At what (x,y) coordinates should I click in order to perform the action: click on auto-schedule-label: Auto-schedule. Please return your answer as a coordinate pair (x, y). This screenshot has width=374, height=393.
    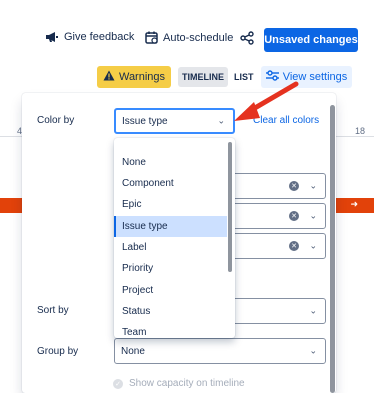
    Looking at the image, I should click on (198, 37).